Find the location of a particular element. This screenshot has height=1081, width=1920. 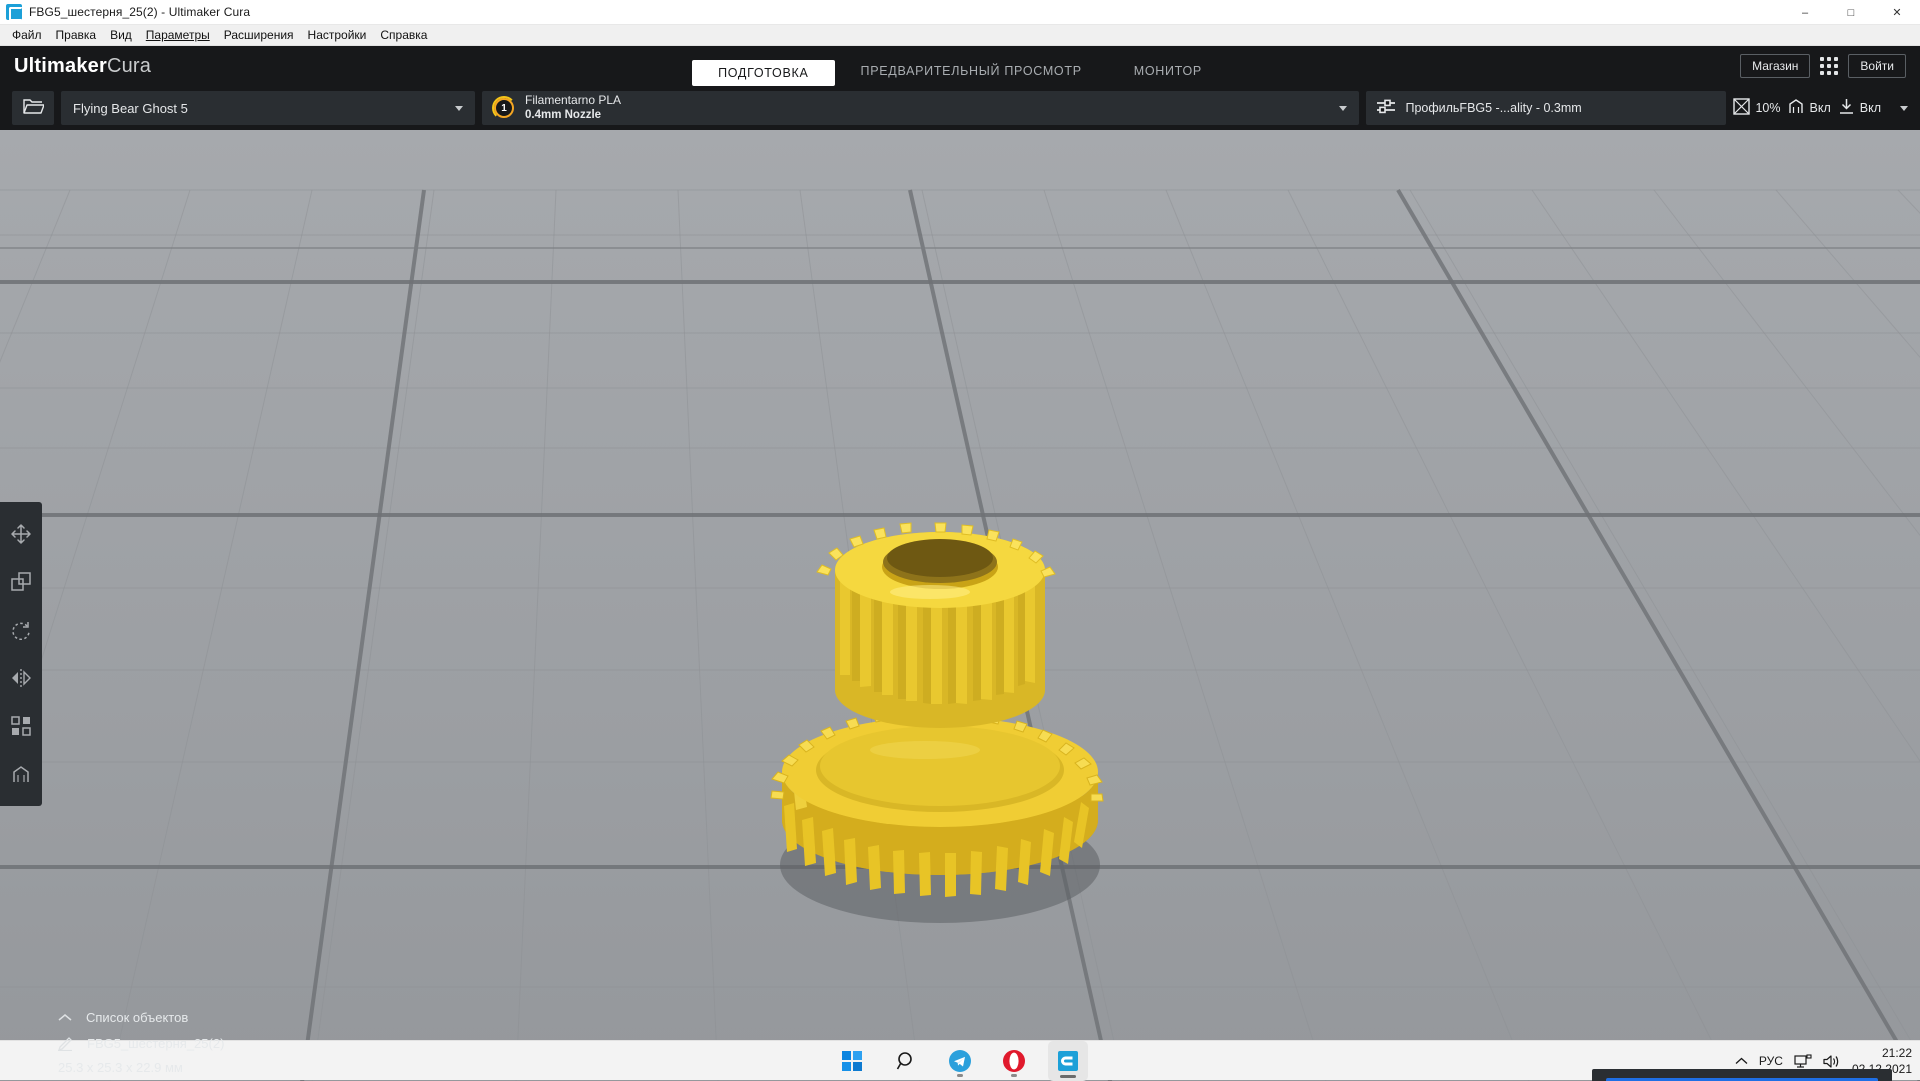

material-name: Filamentarno PLA is located at coordinates (573, 100).